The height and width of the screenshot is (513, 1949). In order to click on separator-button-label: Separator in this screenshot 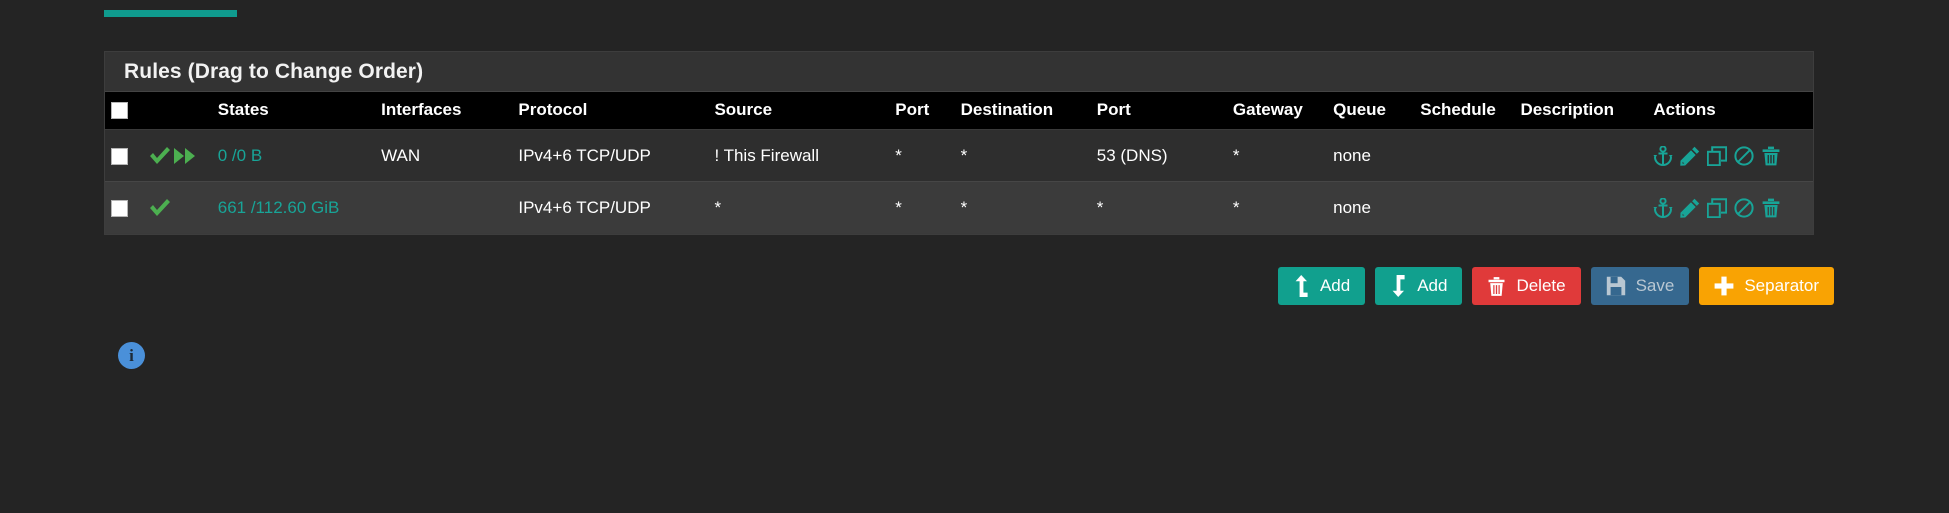, I will do `click(1781, 285)`.